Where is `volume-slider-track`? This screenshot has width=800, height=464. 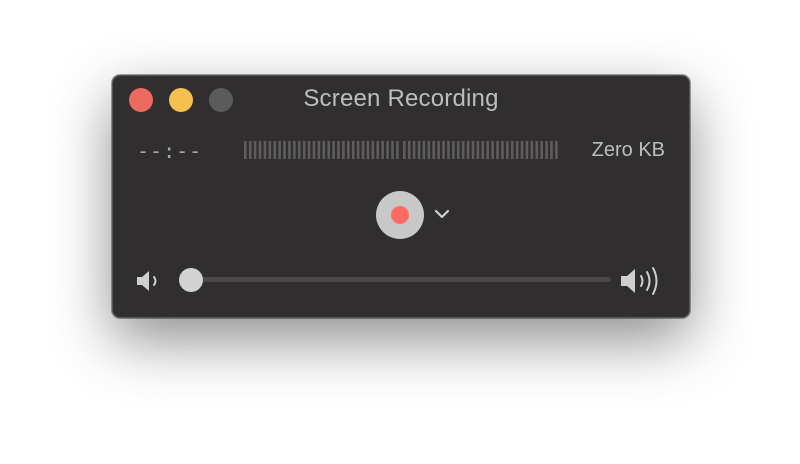
volume-slider-track is located at coordinates (398, 279).